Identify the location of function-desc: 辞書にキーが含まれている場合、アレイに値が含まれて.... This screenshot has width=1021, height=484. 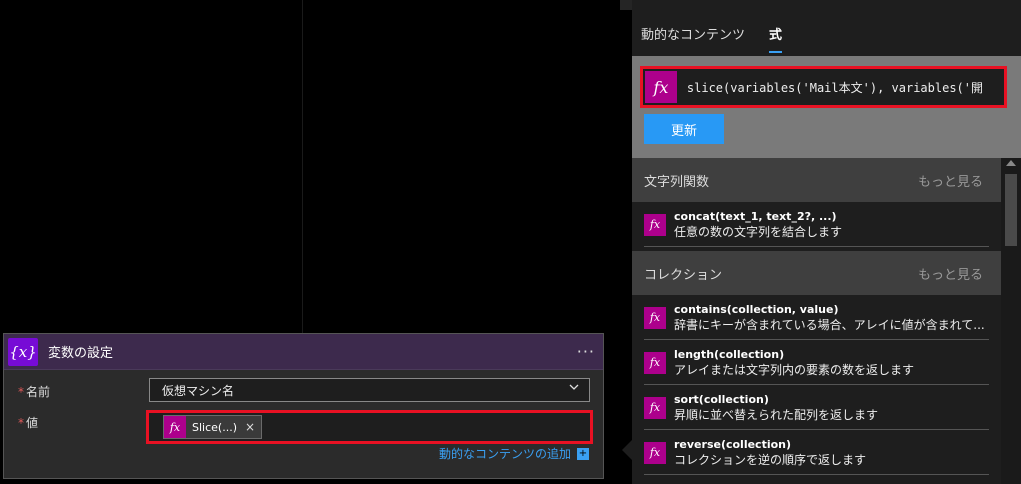
(829, 324).